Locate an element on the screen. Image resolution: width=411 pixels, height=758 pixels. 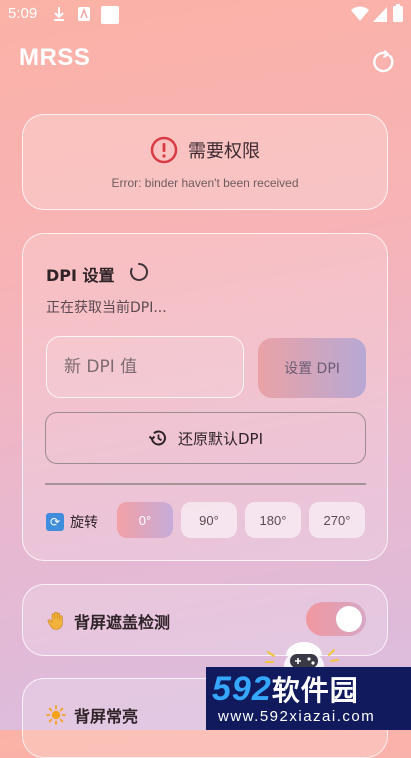
watermark-url: www.592xiazai.com is located at coordinates (297, 716).